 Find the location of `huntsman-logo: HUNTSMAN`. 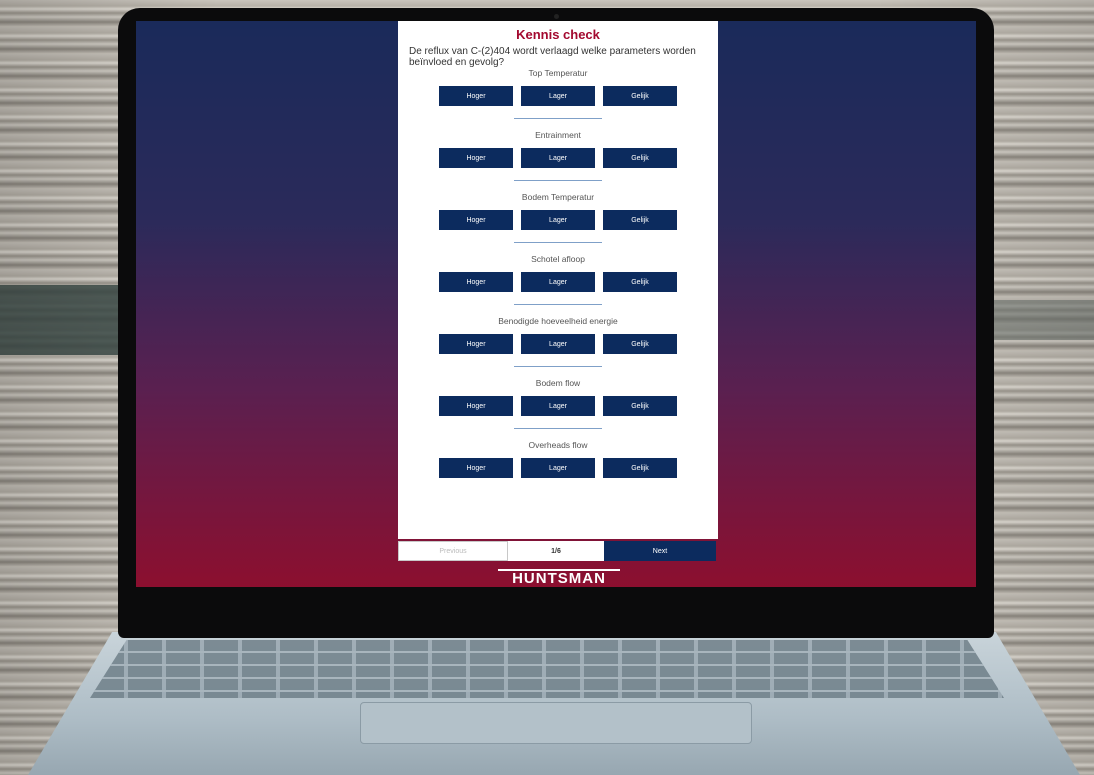

huntsman-logo: HUNTSMAN is located at coordinates (559, 578).